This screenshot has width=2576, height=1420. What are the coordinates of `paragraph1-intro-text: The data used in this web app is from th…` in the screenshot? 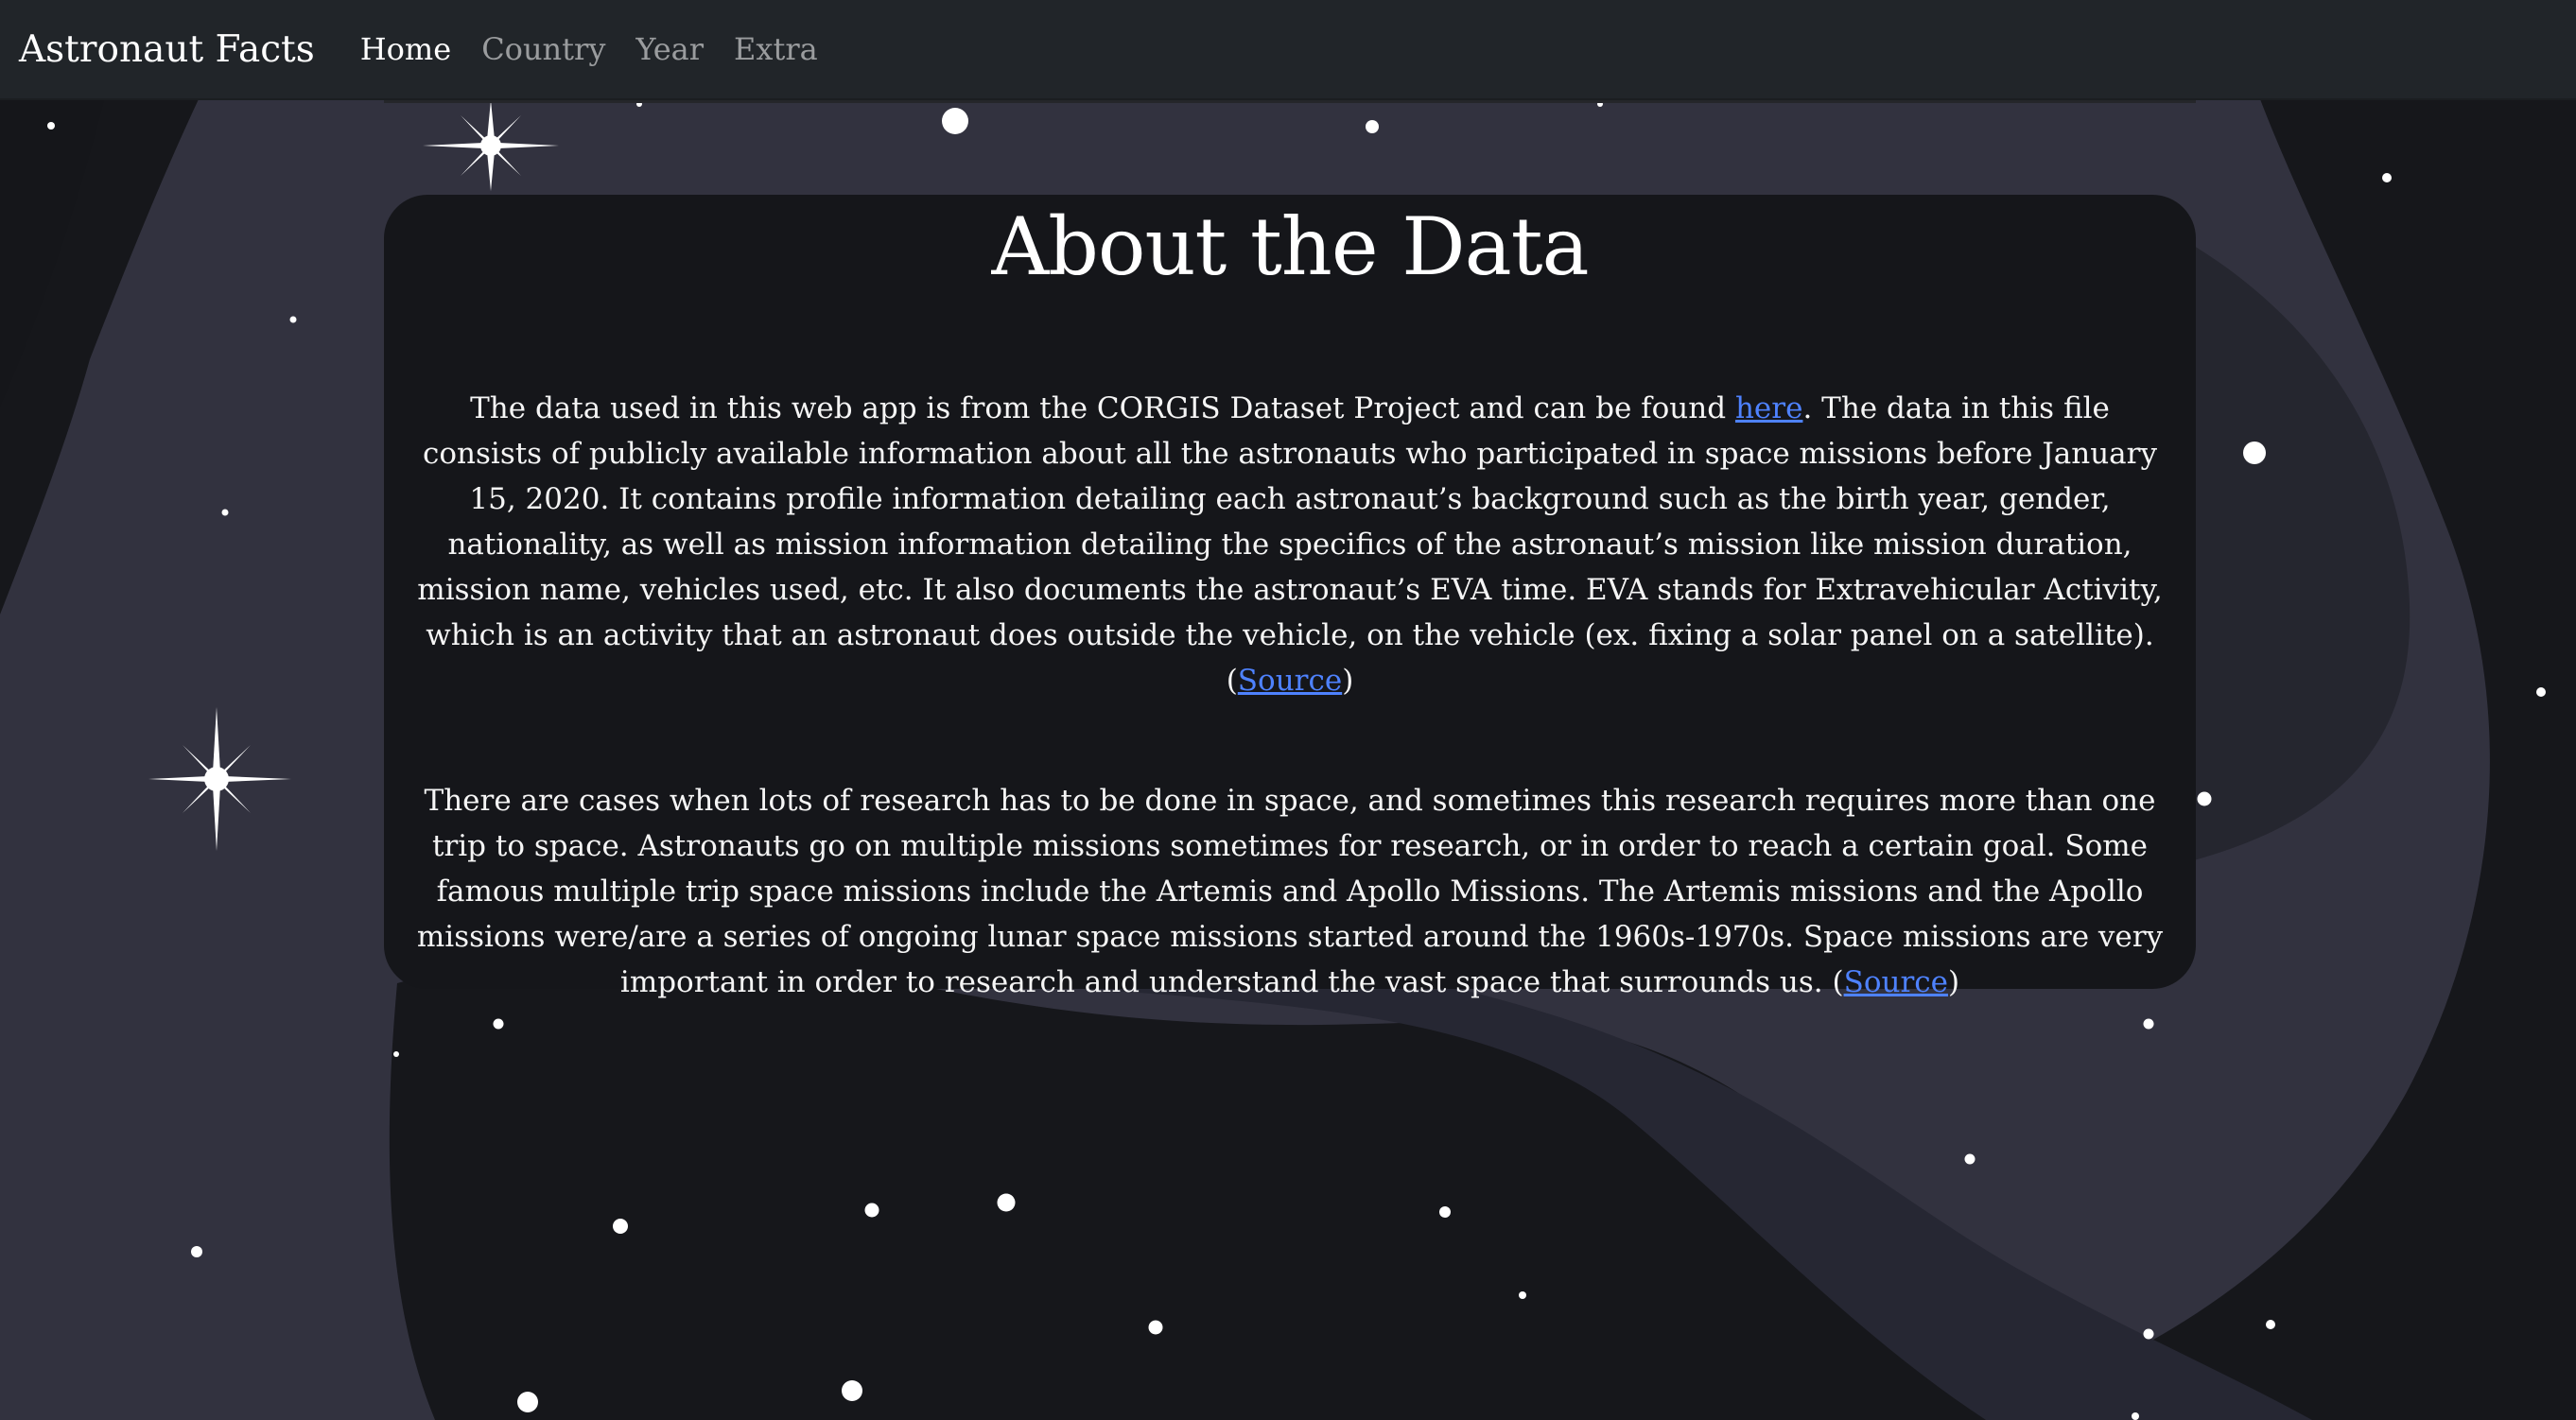 It's located at (1102, 408).